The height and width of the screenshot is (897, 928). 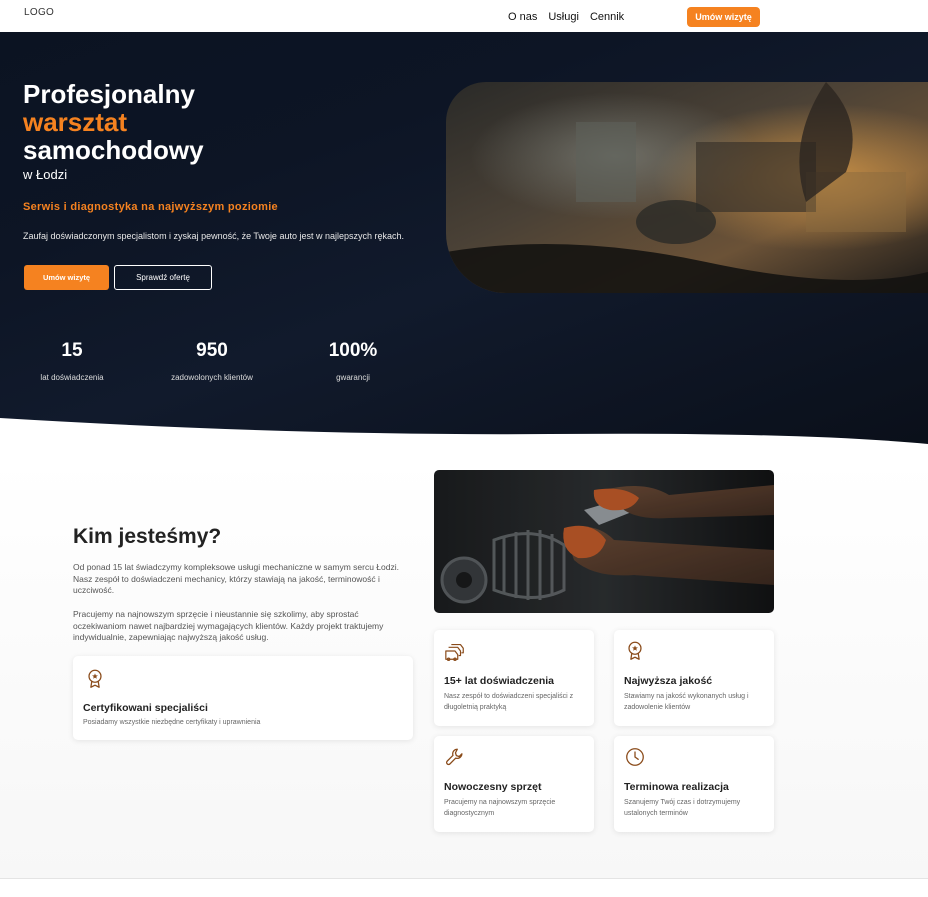 I want to click on hero-title: Profesjonalny warsztat samochodowy, so click(x=113, y=122).